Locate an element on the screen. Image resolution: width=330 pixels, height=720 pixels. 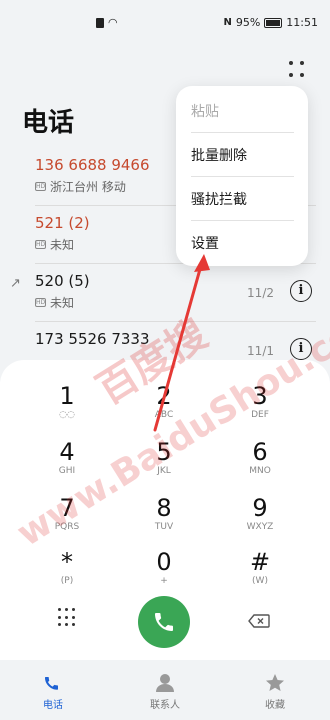
key-4: 4 GHI is located at coordinates (67, 463).